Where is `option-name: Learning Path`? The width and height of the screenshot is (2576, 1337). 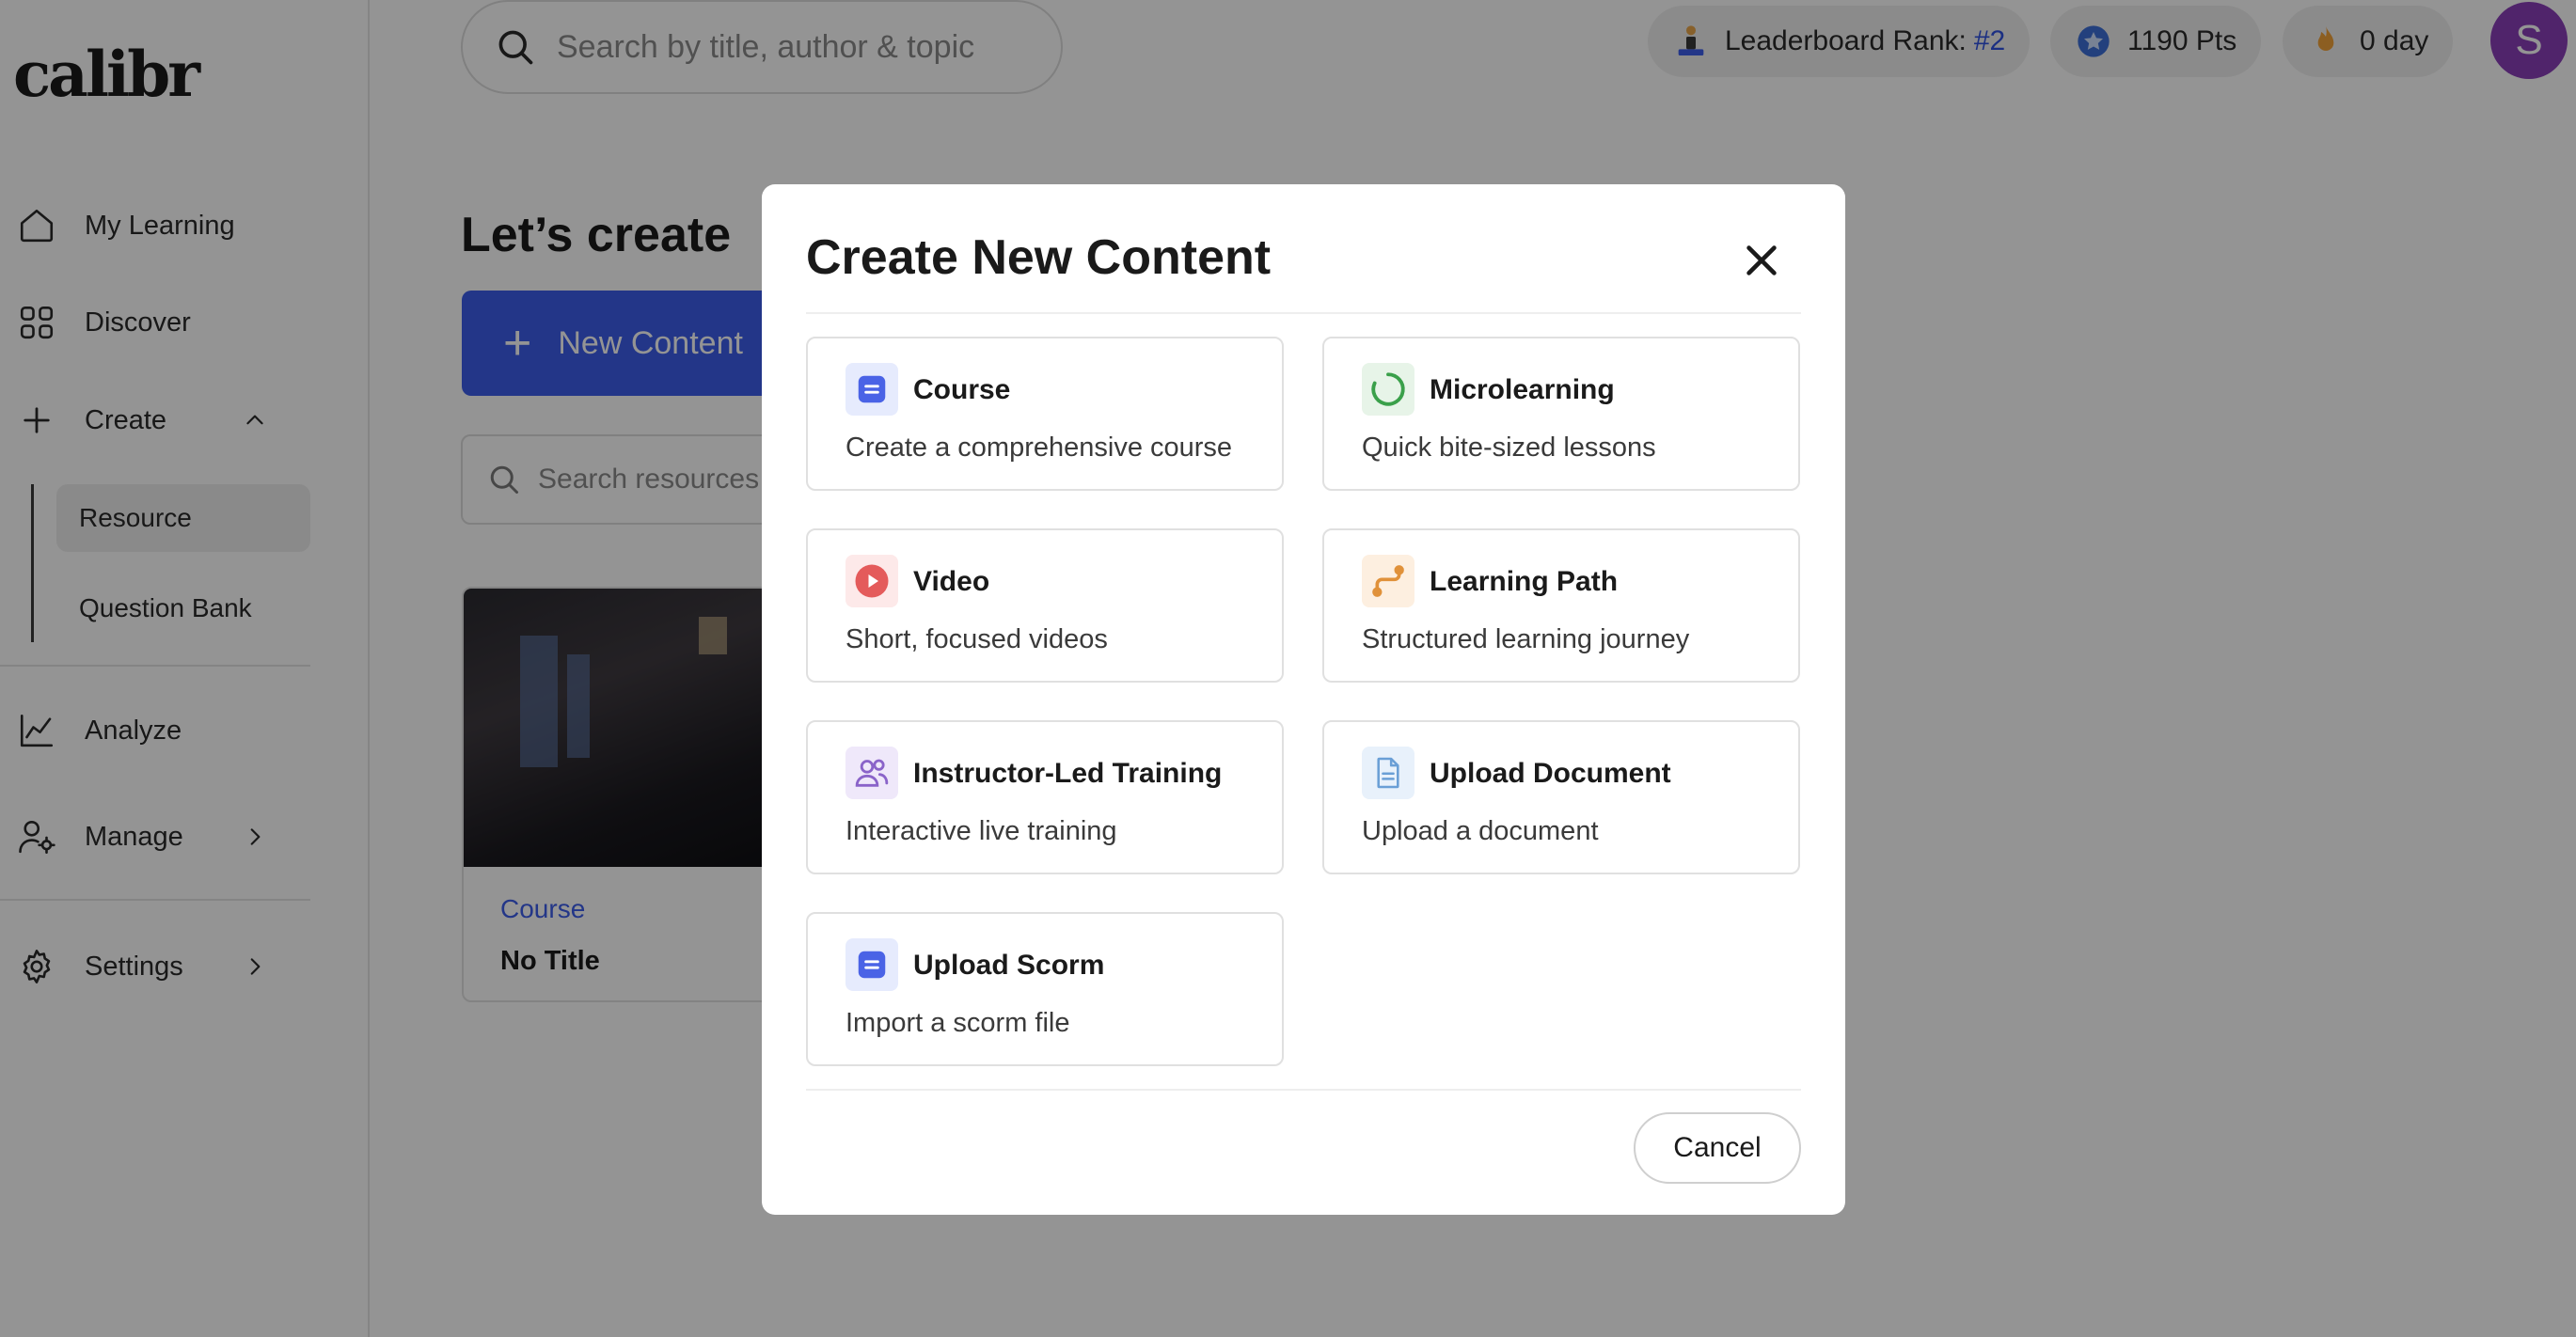
option-name: Learning Path is located at coordinates (1524, 581).